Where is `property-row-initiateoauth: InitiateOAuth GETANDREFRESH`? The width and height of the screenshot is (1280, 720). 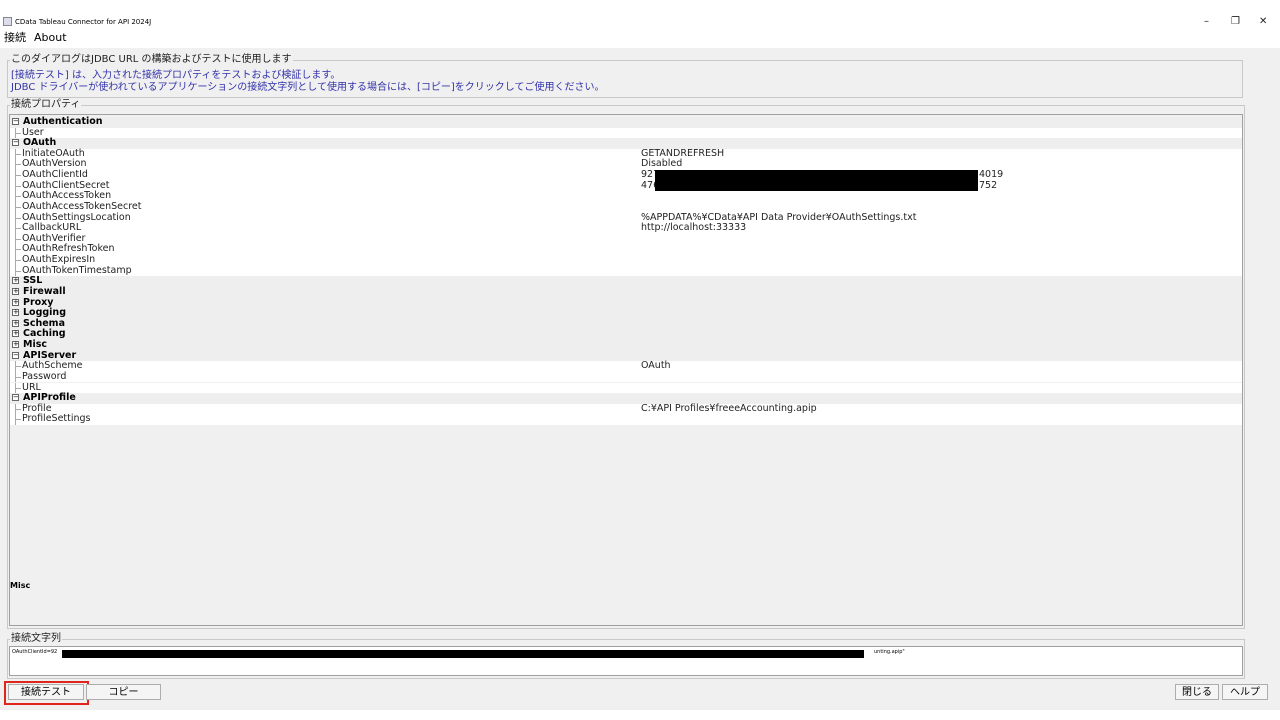
property-row-initiateoauth: InitiateOAuth GETANDREFRESH is located at coordinates (626, 154).